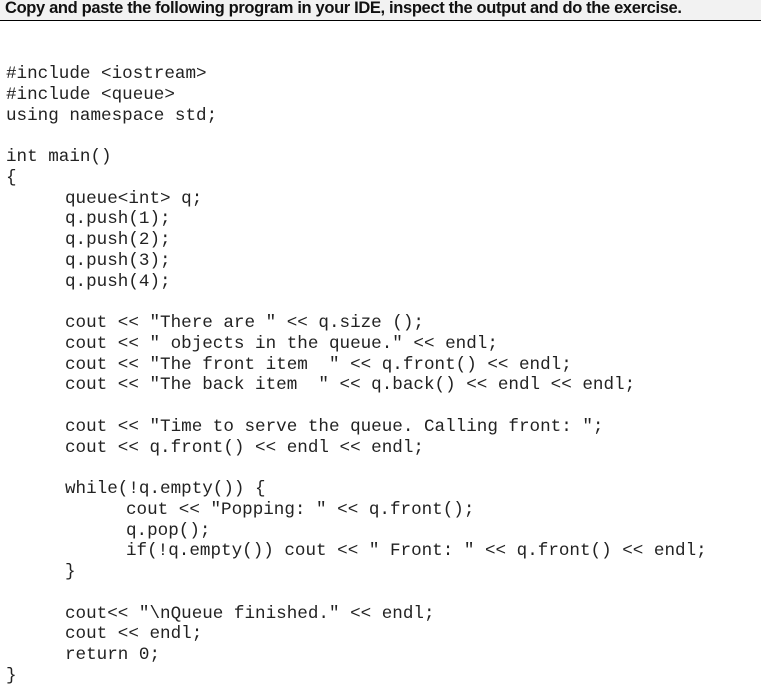 Image resolution: width=761 pixels, height=698 pixels. I want to click on code-line: cout<< "\nQueue finished." << endl;, so click(250, 613).